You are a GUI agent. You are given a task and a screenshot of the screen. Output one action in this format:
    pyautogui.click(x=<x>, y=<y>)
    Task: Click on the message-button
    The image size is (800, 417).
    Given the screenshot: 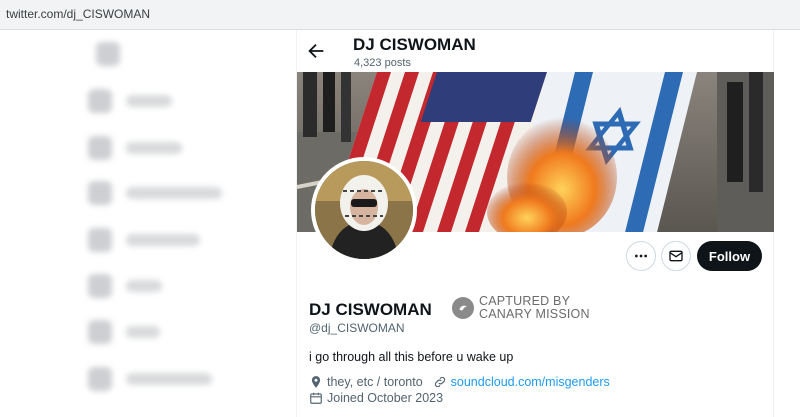 What is the action you would take?
    pyautogui.click(x=676, y=256)
    